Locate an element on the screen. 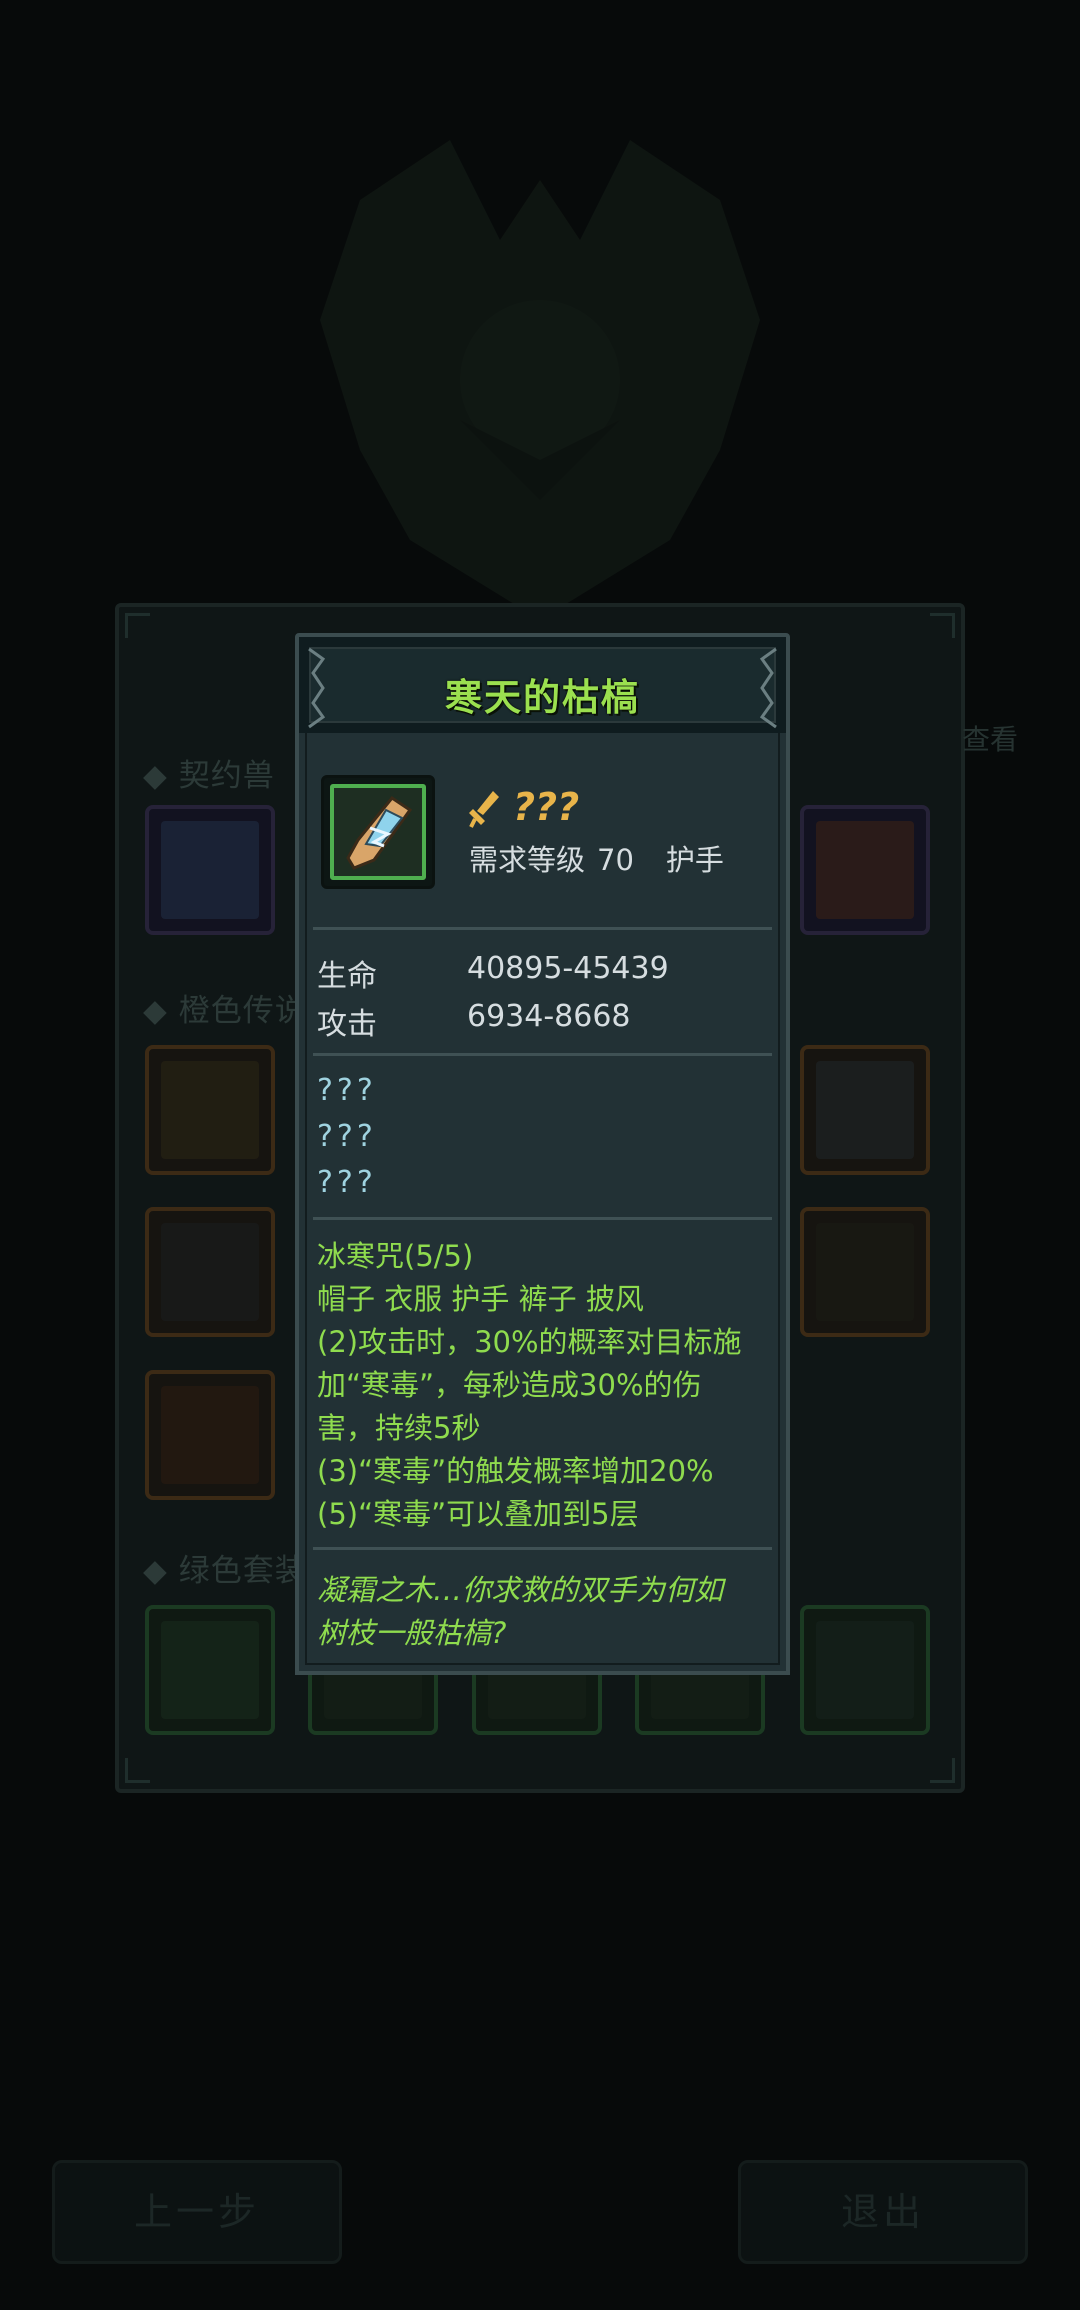  set-pieces: 帽子 衣服 护手 裤子 披风 is located at coordinates (480, 1299).